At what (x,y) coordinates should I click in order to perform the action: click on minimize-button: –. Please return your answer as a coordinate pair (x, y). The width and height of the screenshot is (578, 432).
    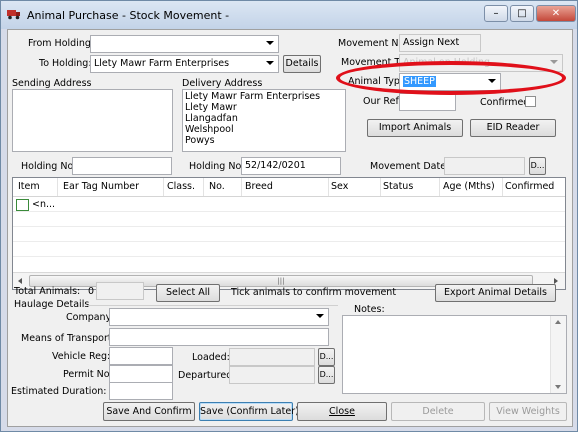
    Looking at the image, I should click on (496, 13).